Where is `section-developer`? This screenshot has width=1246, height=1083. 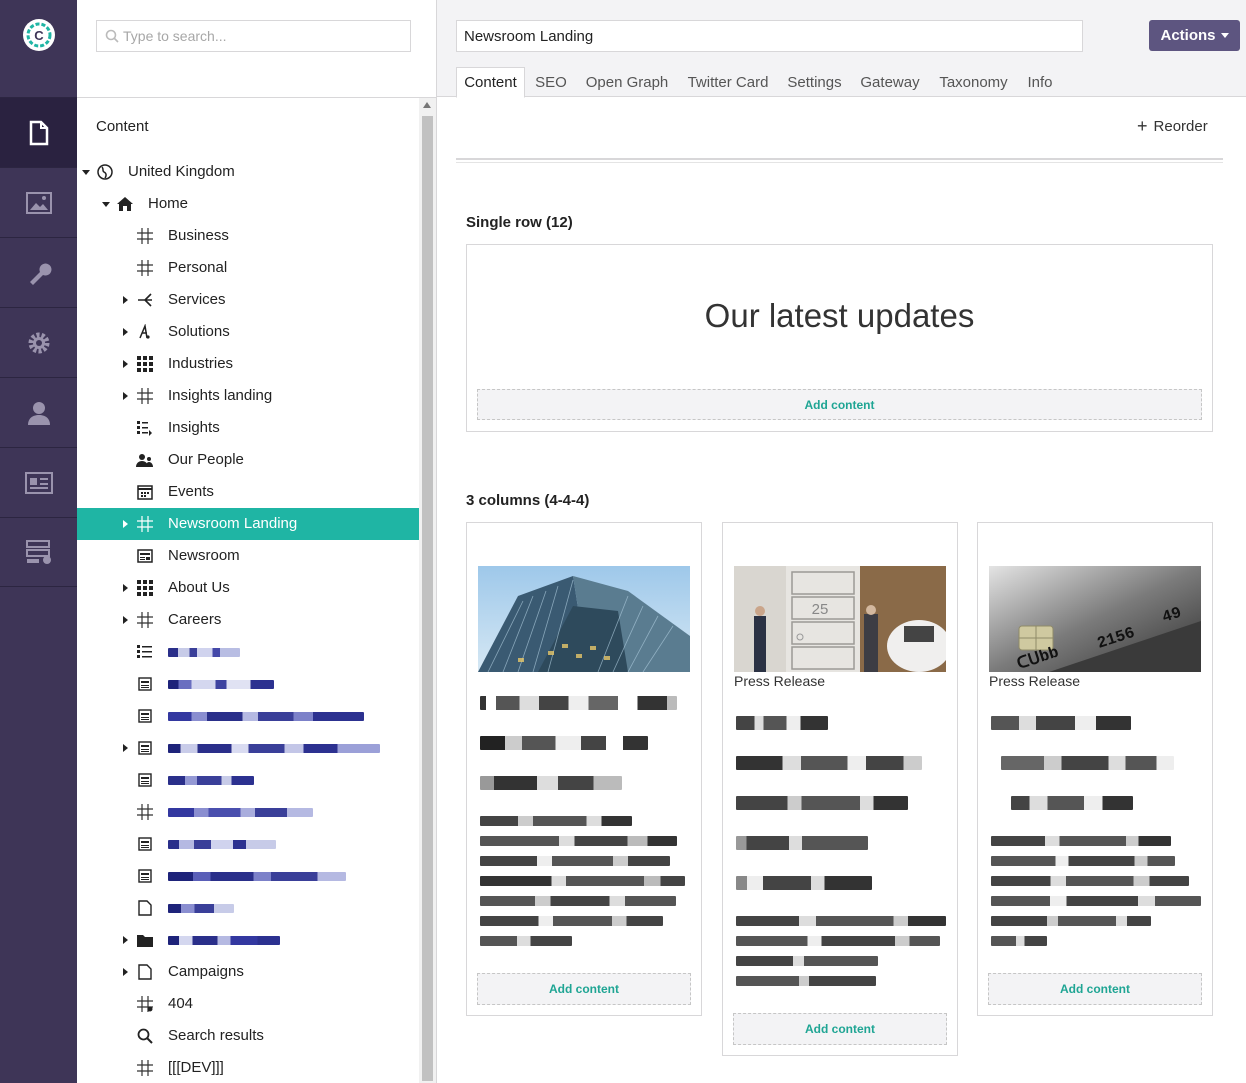
section-developer is located at coordinates (38, 342).